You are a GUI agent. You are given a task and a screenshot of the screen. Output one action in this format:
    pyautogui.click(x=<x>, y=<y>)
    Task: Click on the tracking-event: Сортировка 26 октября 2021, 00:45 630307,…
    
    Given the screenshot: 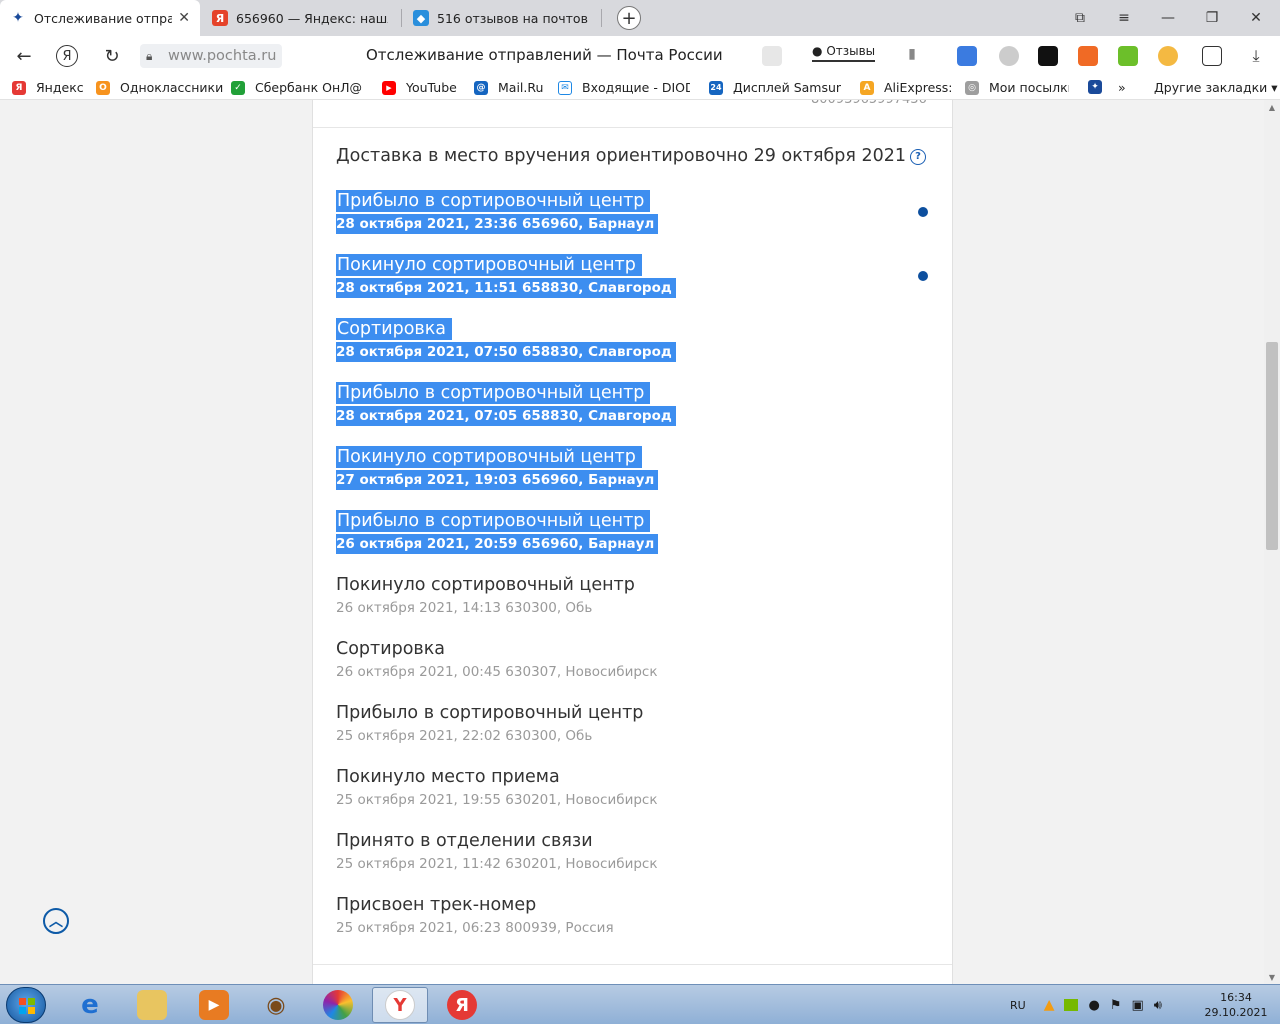 What is the action you would take?
    pyautogui.click(x=499, y=660)
    